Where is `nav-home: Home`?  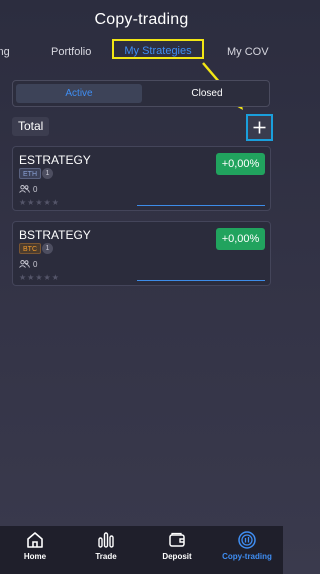
nav-home: Home is located at coordinates (35, 550).